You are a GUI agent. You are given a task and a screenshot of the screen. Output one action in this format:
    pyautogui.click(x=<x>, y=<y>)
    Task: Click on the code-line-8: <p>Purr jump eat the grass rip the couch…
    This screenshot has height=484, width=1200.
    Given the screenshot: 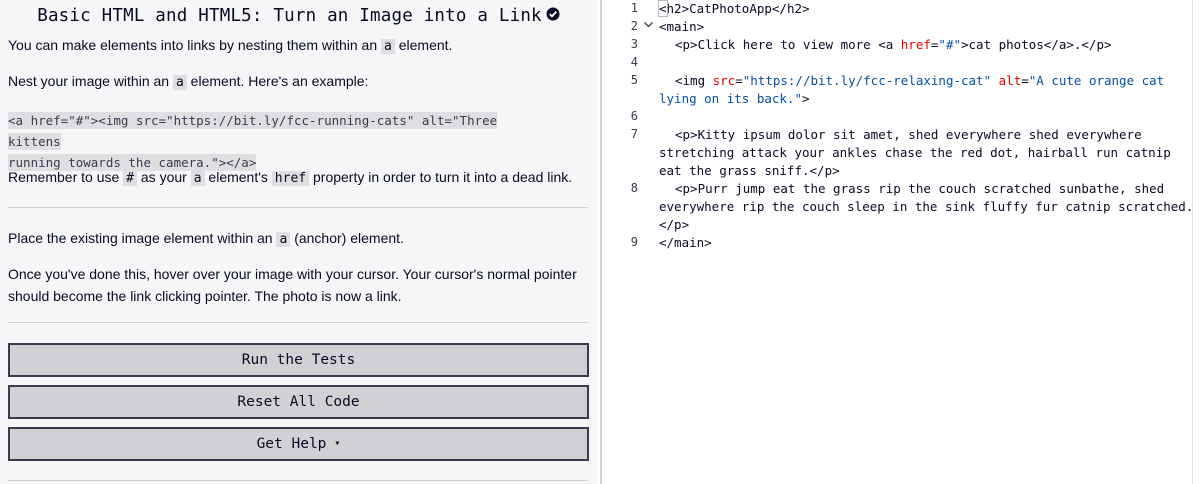 What is the action you would take?
    pyautogui.click(x=920, y=188)
    